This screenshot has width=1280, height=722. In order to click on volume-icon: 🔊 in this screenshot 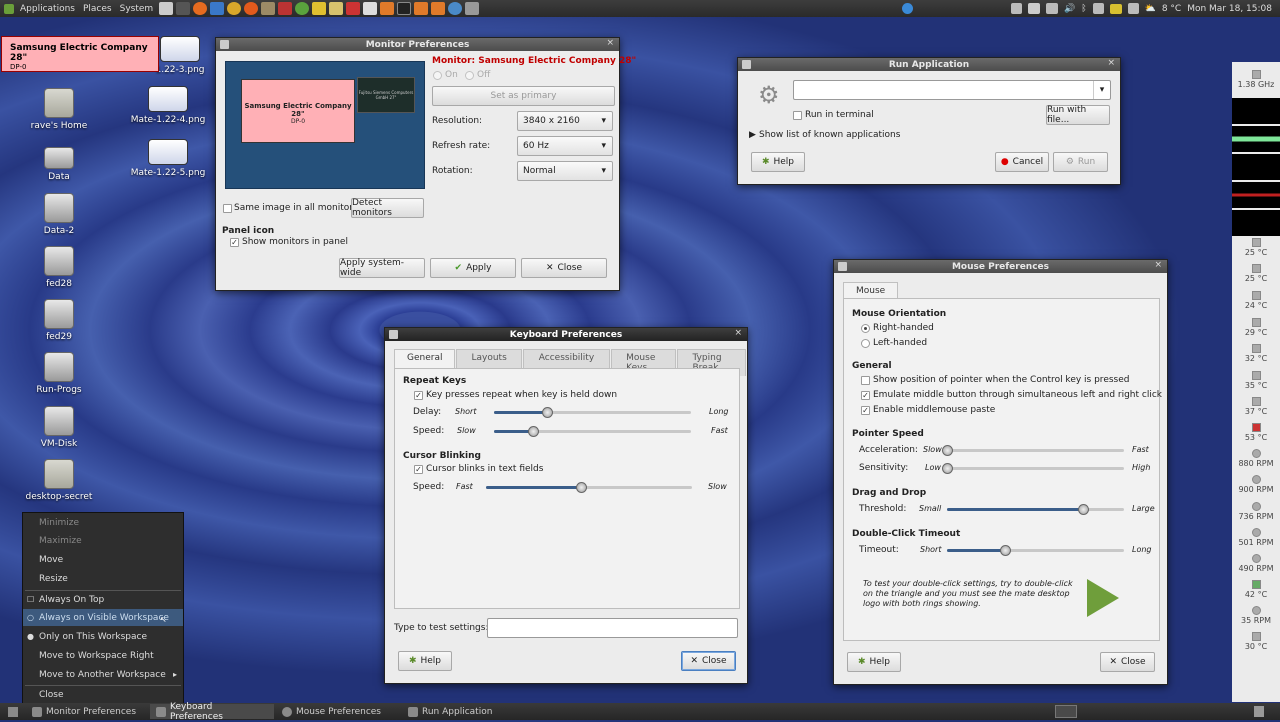, I will do `click(1069, 9)`.